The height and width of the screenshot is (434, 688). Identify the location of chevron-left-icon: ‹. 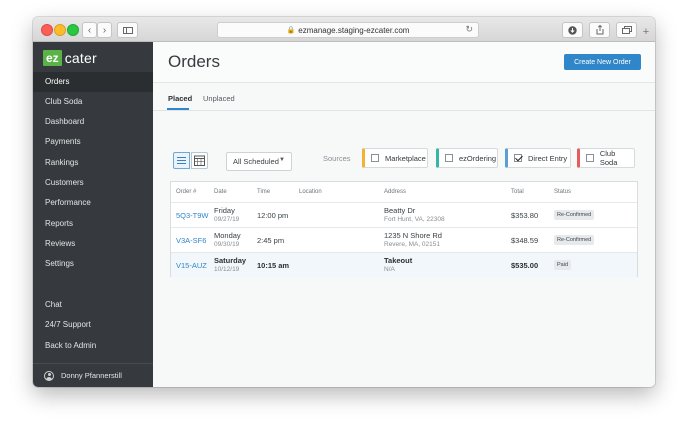
(89, 30).